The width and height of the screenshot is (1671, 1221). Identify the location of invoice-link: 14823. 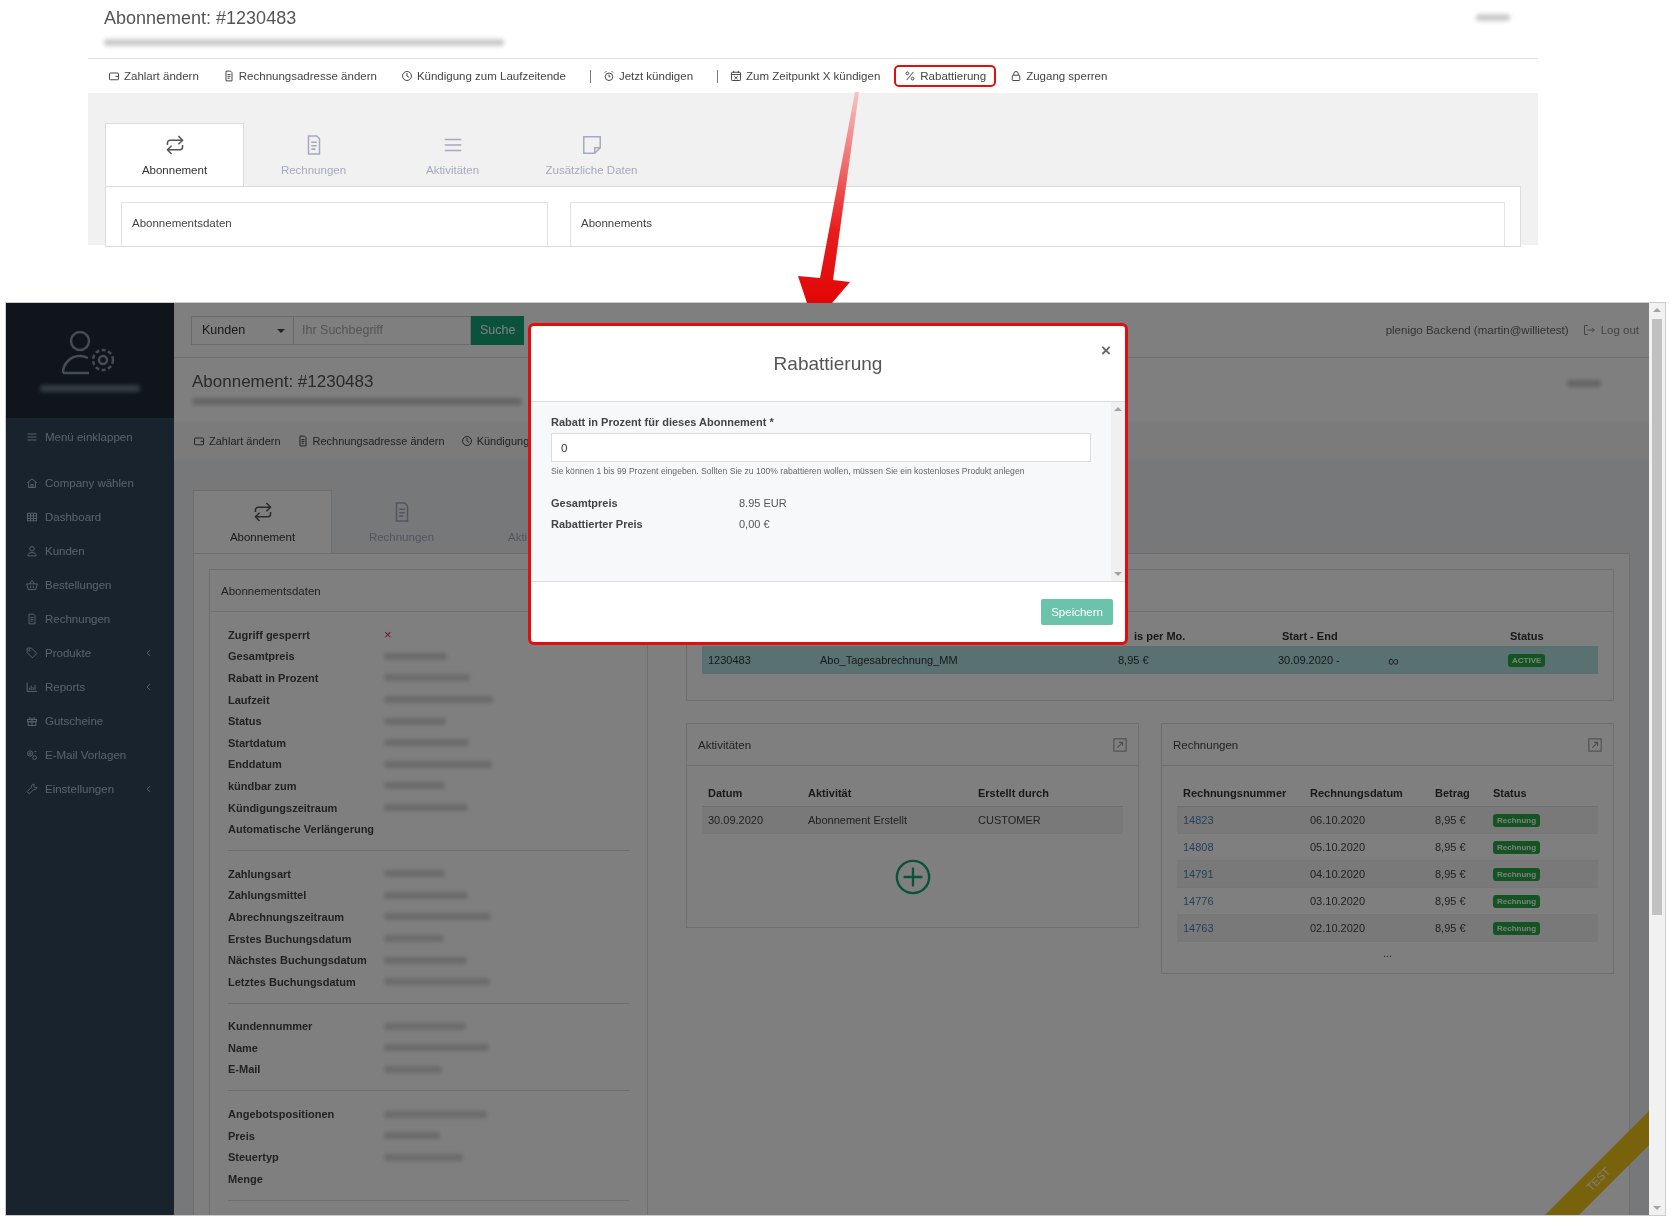
(1198, 820).